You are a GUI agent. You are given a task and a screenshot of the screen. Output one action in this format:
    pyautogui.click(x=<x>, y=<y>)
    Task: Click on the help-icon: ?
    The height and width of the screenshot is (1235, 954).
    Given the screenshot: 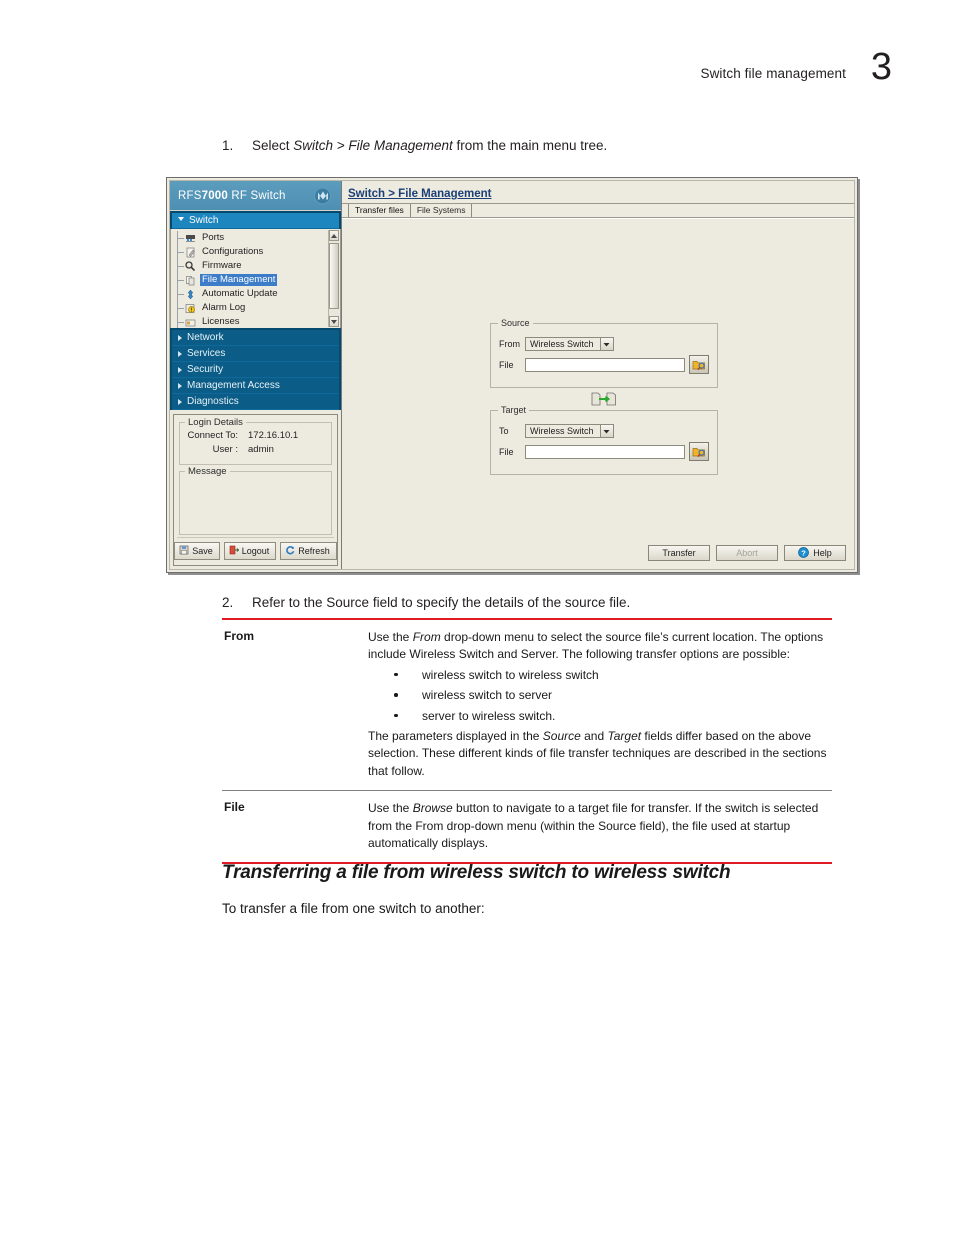 What is the action you would take?
    pyautogui.click(x=804, y=553)
    